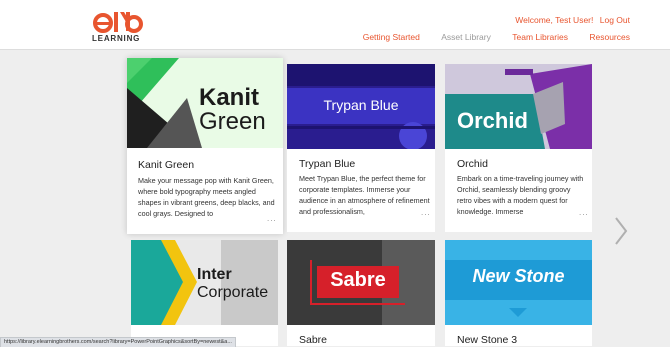 The image size is (670, 347). I want to click on thumb-title-line2: Green, so click(232, 121).